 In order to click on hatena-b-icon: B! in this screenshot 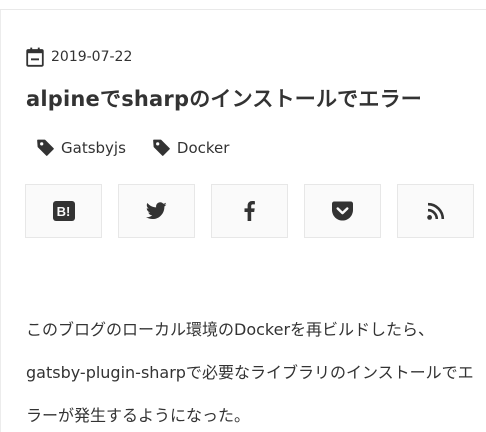, I will do `click(63, 211)`.